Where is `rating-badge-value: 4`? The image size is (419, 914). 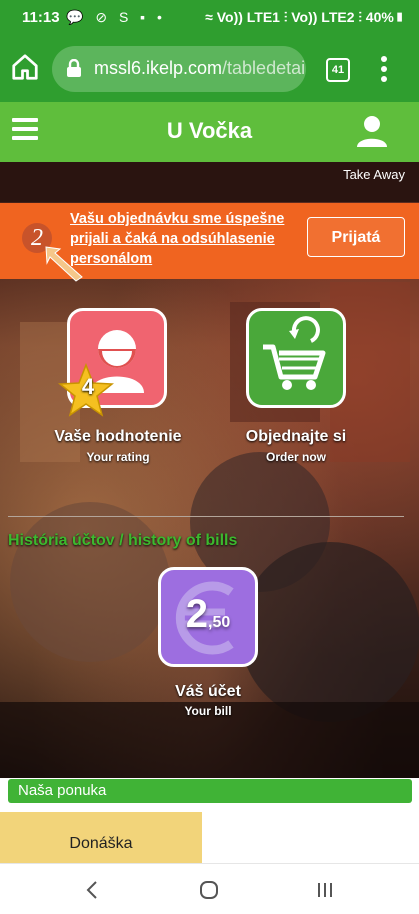
rating-badge-value: 4 is located at coordinates (88, 386).